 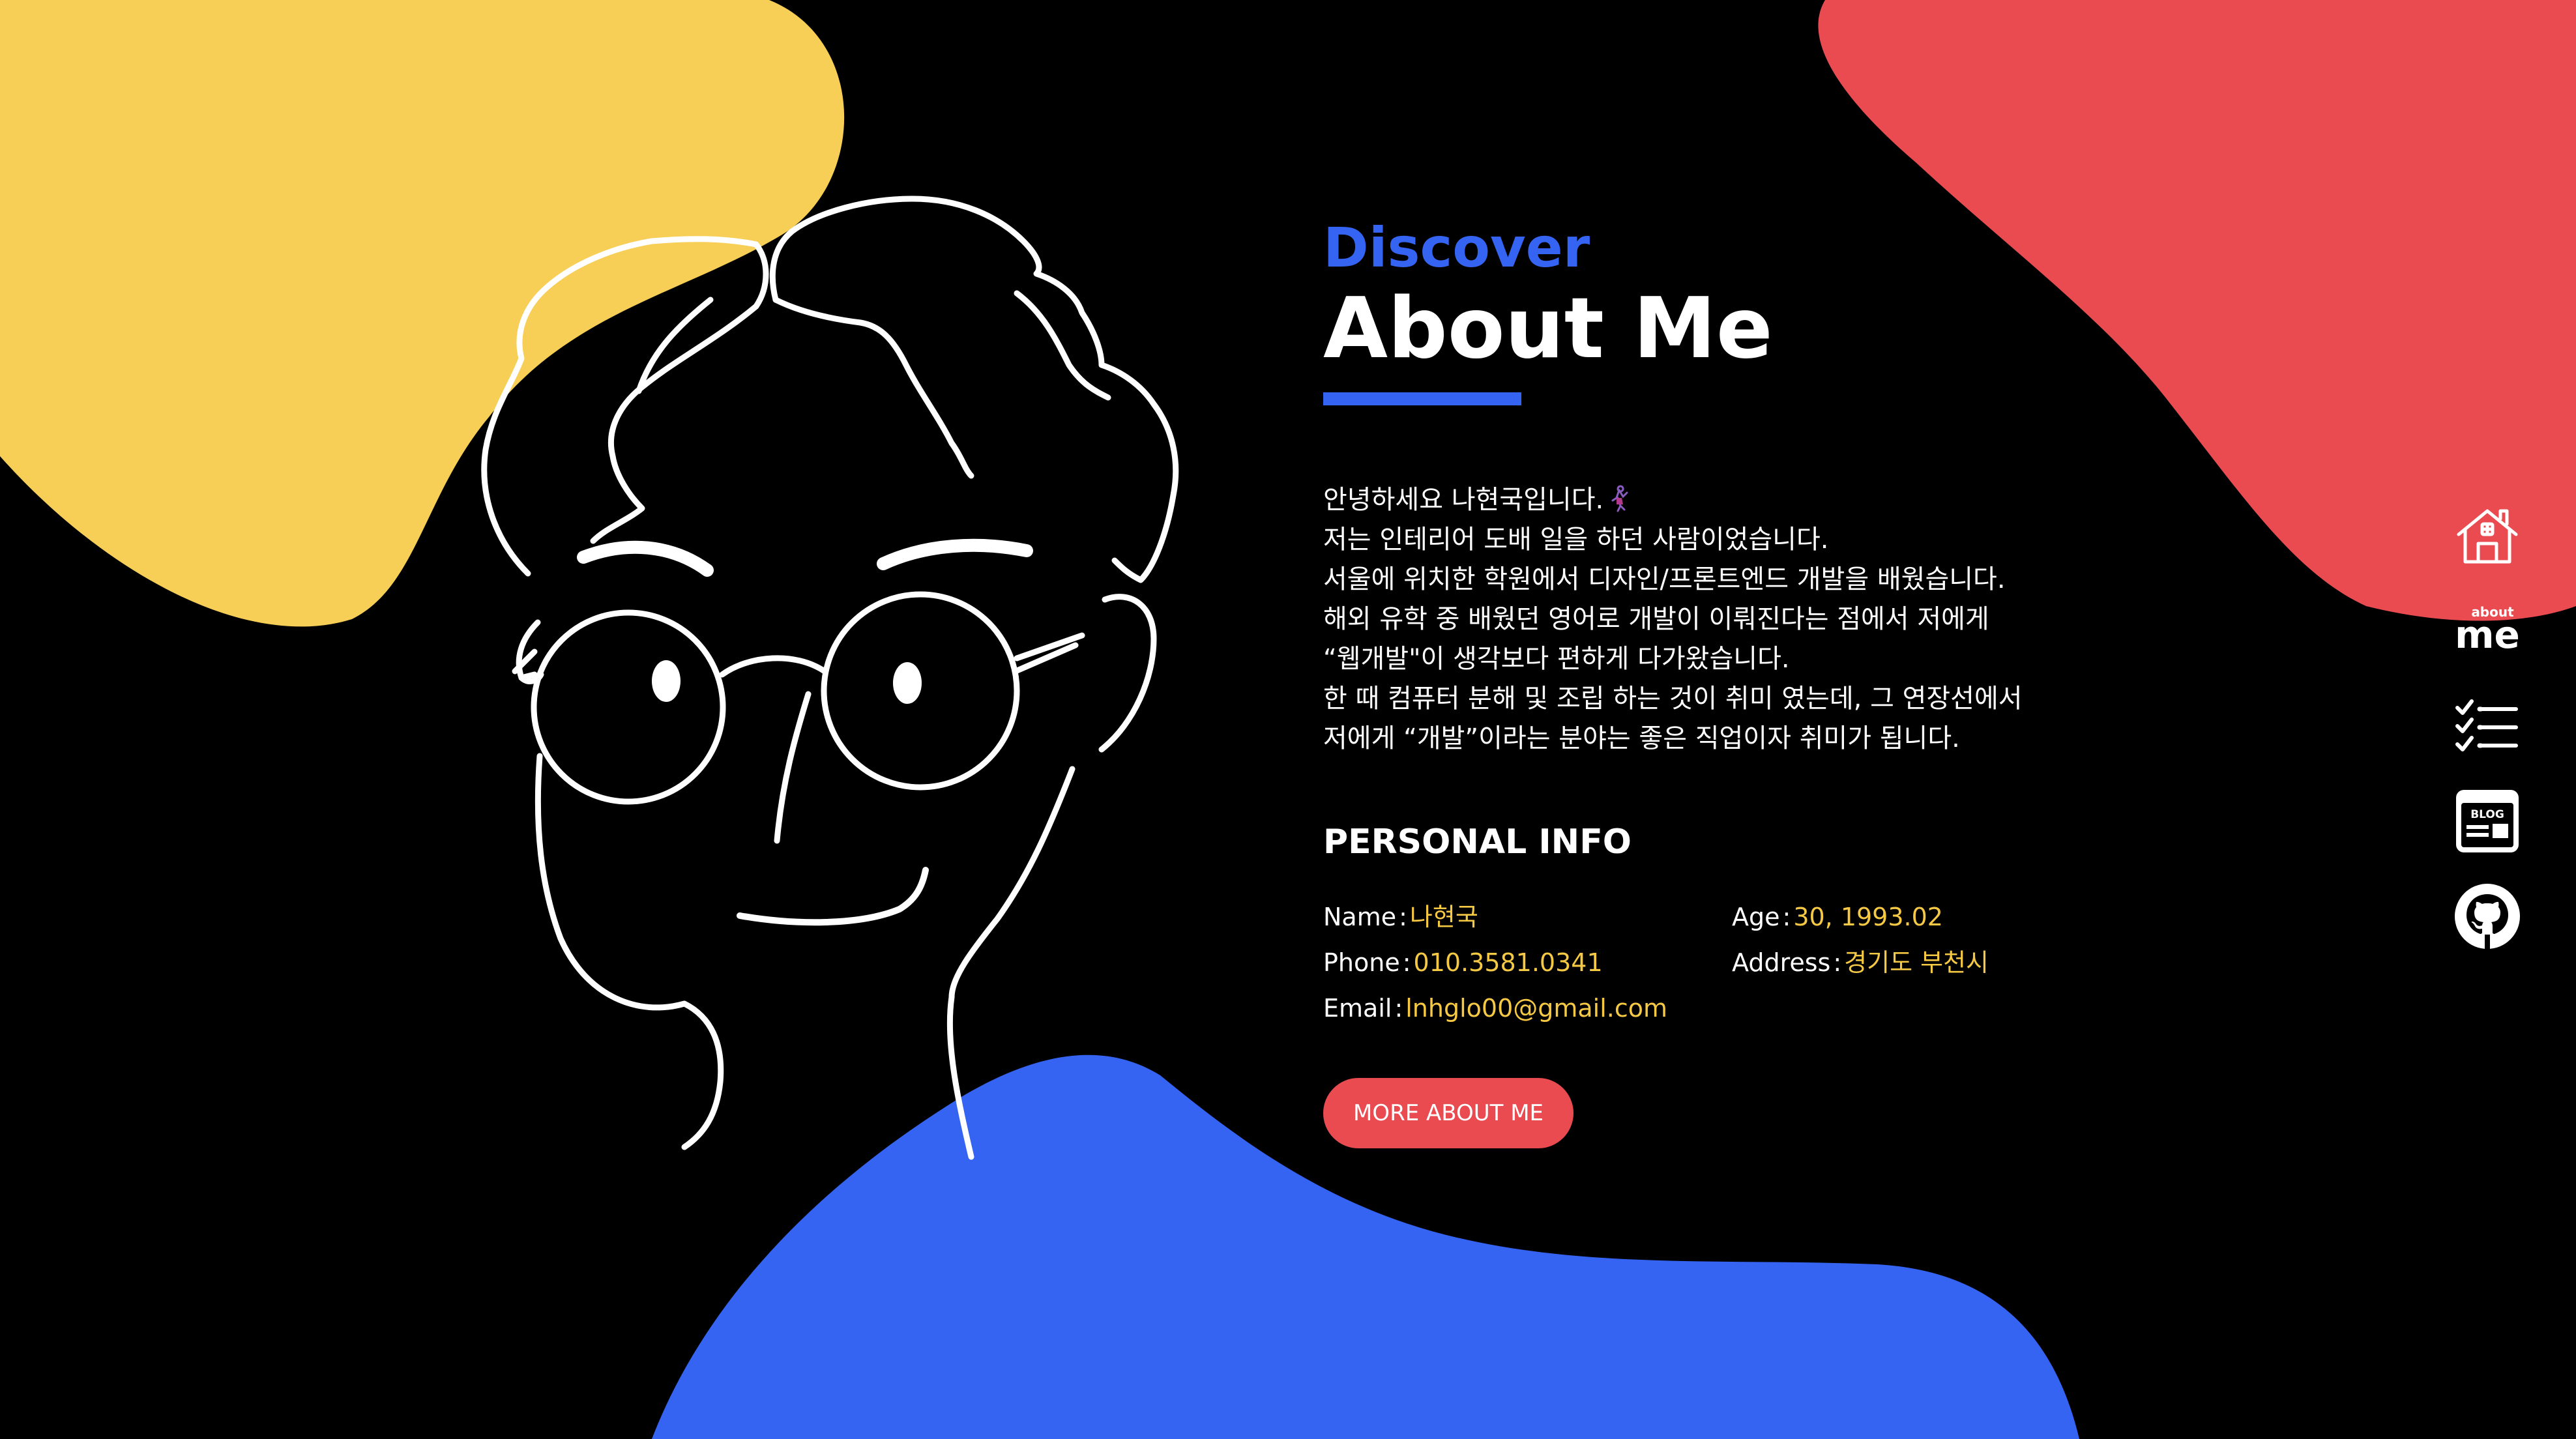 What do you see at coordinates (629, 952) in the screenshot?
I see `face-left-outline` at bounding box center [629, 952].